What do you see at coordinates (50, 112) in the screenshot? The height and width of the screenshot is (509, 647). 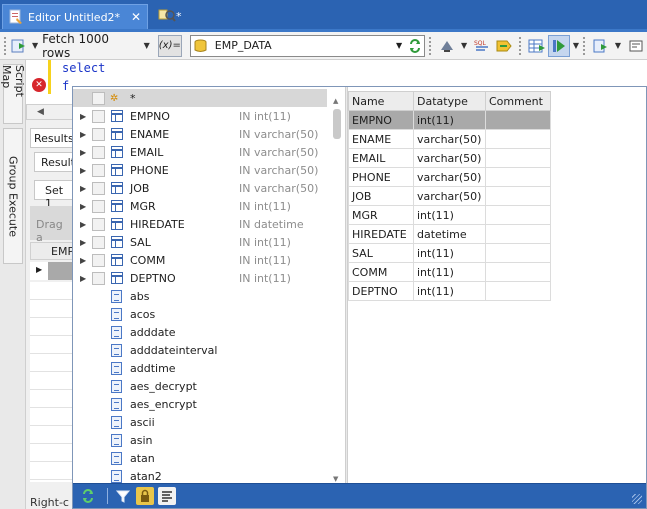 I see `editor-horizontal-scrollbar: ◀` at bounding box center [50, 112].